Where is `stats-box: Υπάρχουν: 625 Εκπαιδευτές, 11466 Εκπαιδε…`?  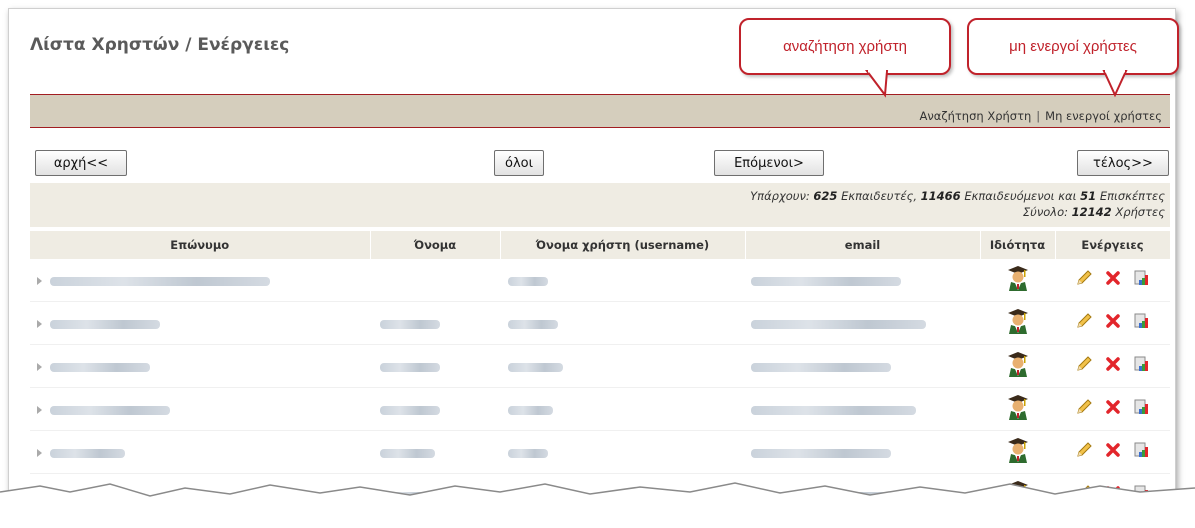 stats-box: Υπάρχουν: 625 Εκπαιδευτές, 11466 Εκπαιδε… is located at coordinates (600, 205).